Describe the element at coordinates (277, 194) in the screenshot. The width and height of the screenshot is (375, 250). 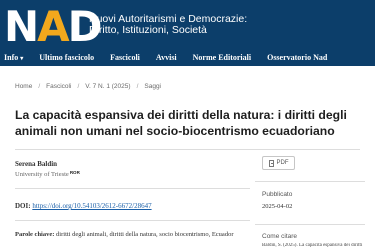
I see `published-label: Pubblicato` at that location.